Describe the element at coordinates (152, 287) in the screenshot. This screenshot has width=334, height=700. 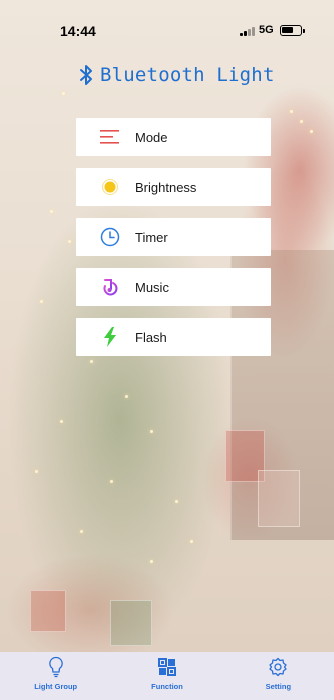
I see `menu-item-label: Music` at that location.